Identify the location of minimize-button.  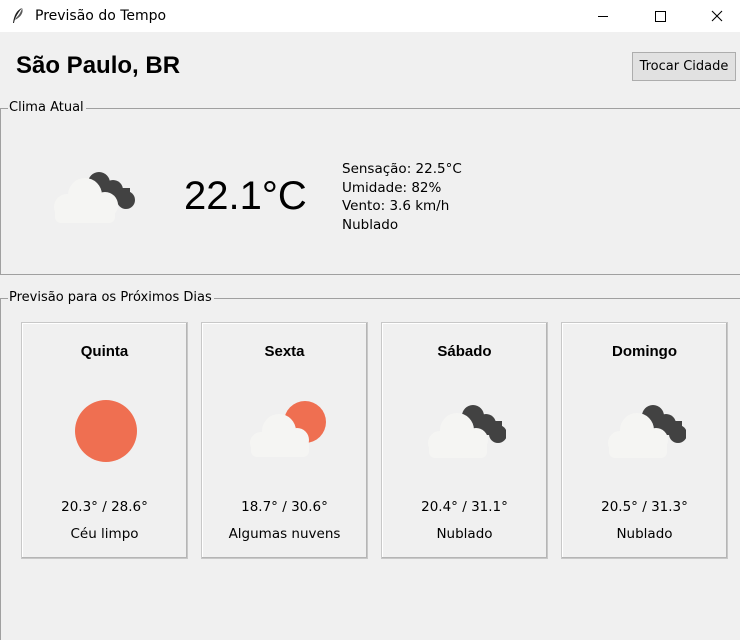
(603, 16).